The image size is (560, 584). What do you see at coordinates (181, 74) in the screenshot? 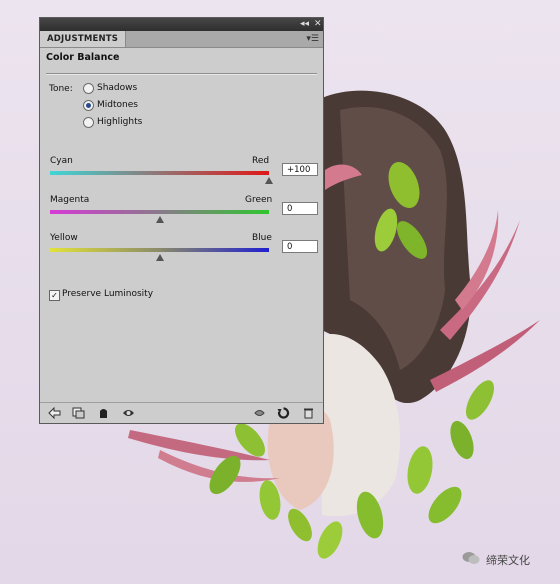
I see `title-divider` at bounding box center [181, 74].